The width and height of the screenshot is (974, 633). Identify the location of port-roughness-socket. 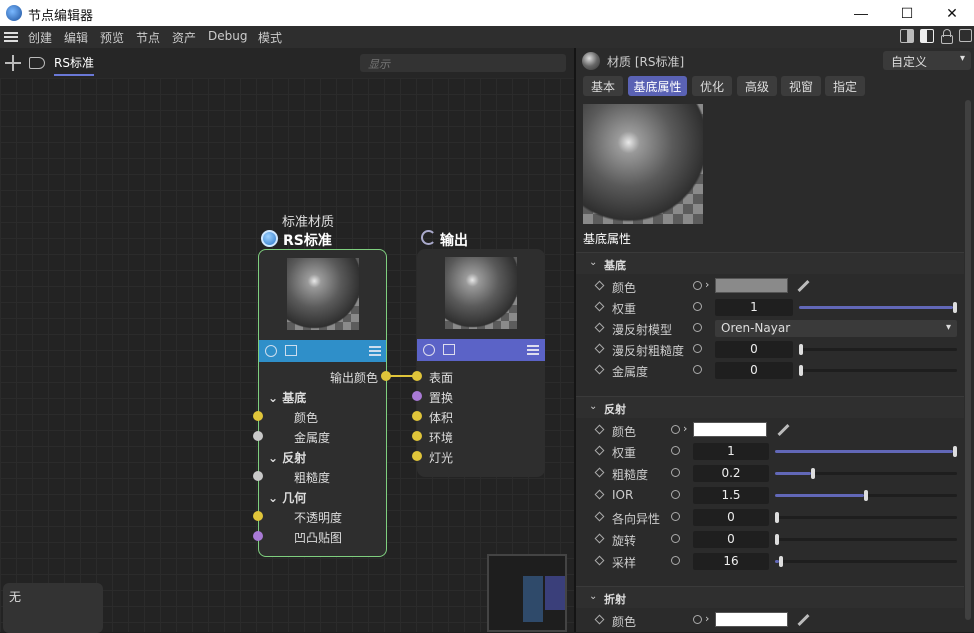
(258, 476).